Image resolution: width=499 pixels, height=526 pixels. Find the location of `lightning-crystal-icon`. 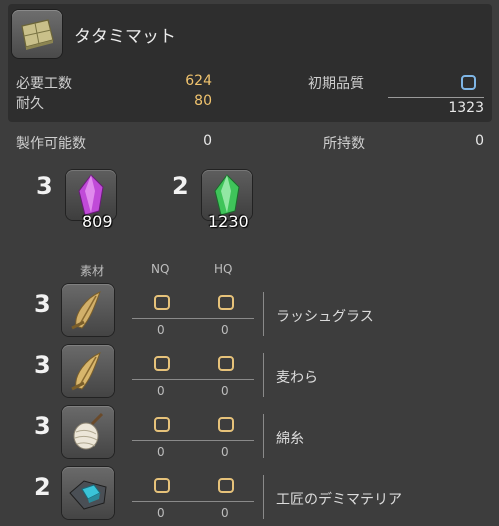

lightning-crystal-icon is located at coordinates (91, 195).